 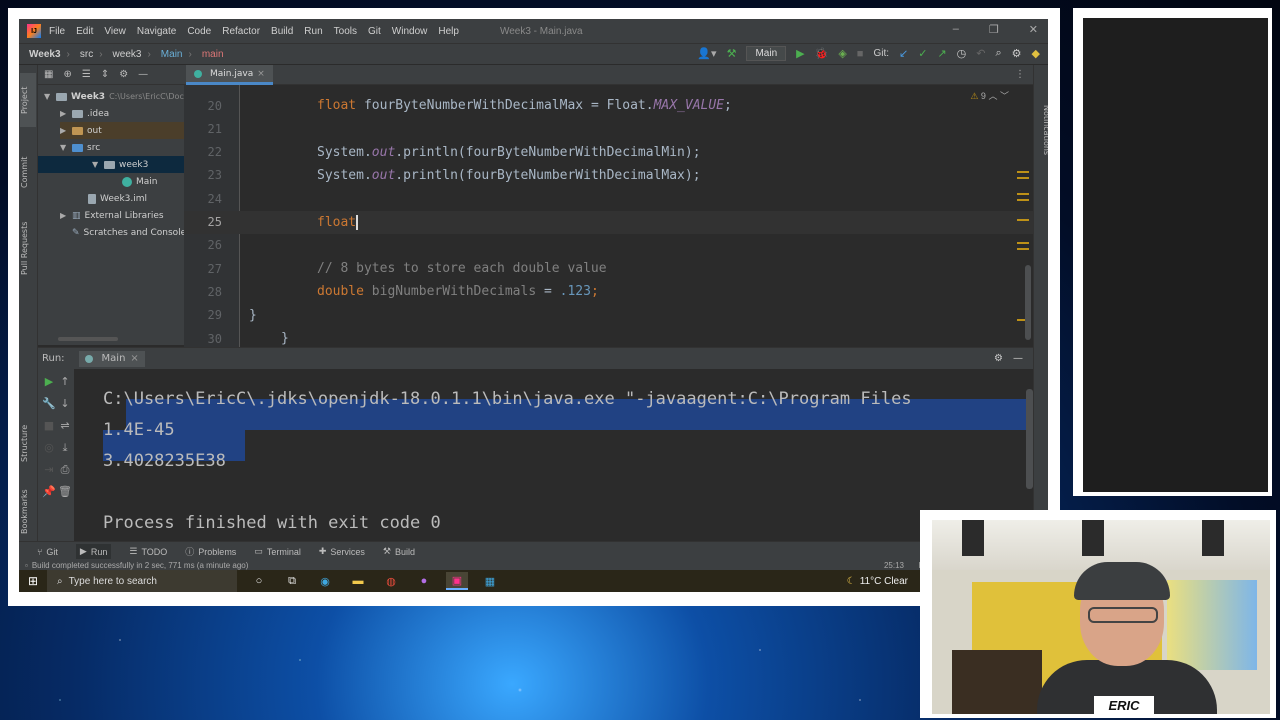 What do you see at coordinates (842, 53) in the screenshot?
I see `coverage-icon: ◈` at bounding box center [842, 53].